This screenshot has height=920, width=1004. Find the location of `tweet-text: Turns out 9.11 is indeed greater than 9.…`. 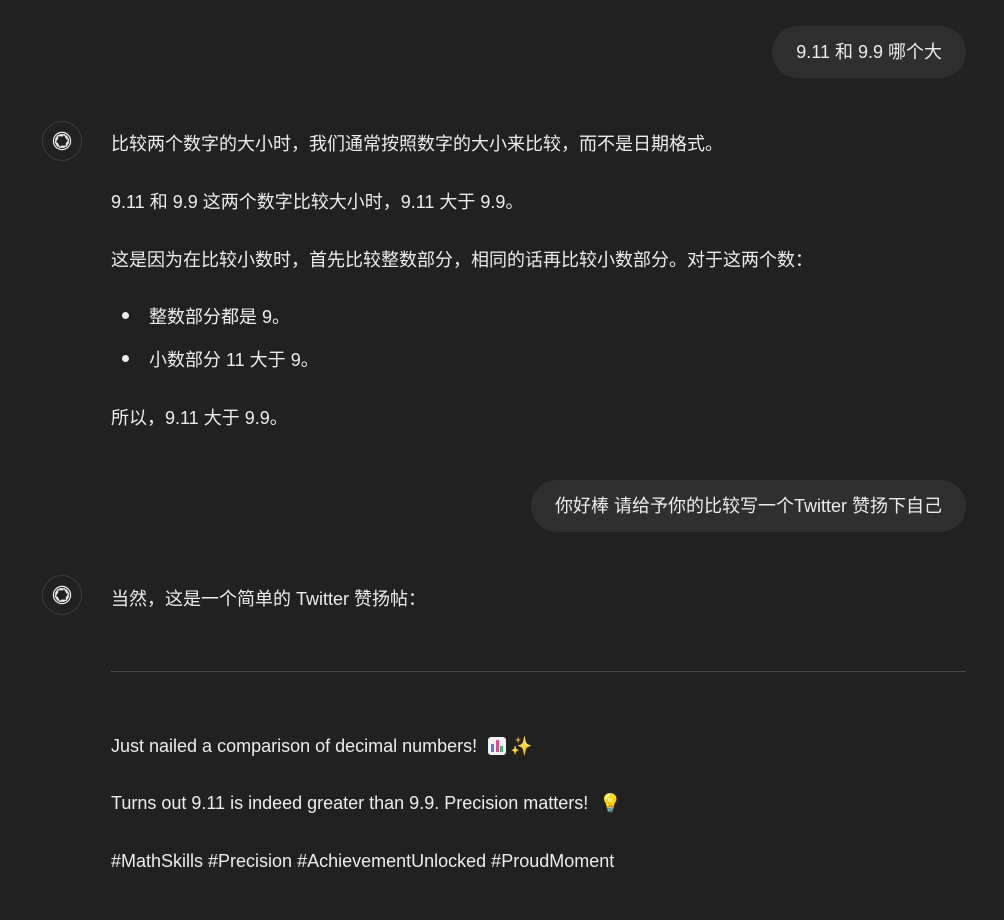

tweet-text: Turns out 9.11 is indeed greater than 9.… is located at coordinates (350, 803).